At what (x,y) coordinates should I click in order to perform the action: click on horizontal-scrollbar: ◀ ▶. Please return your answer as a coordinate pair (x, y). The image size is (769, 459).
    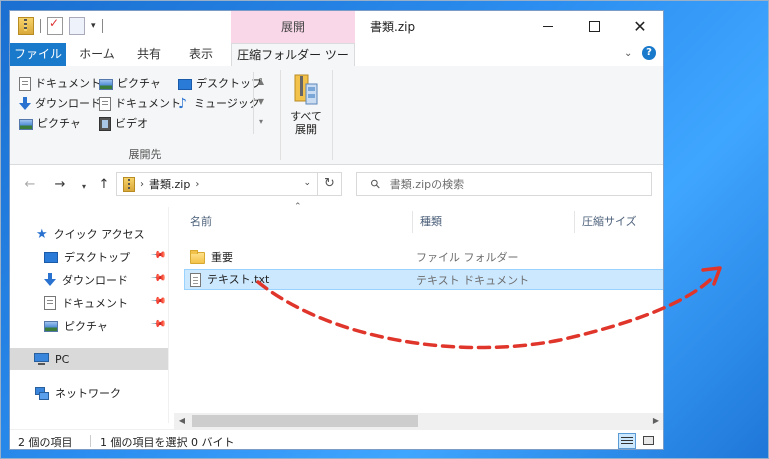
    Looking at the image, I should click on (418, 421).